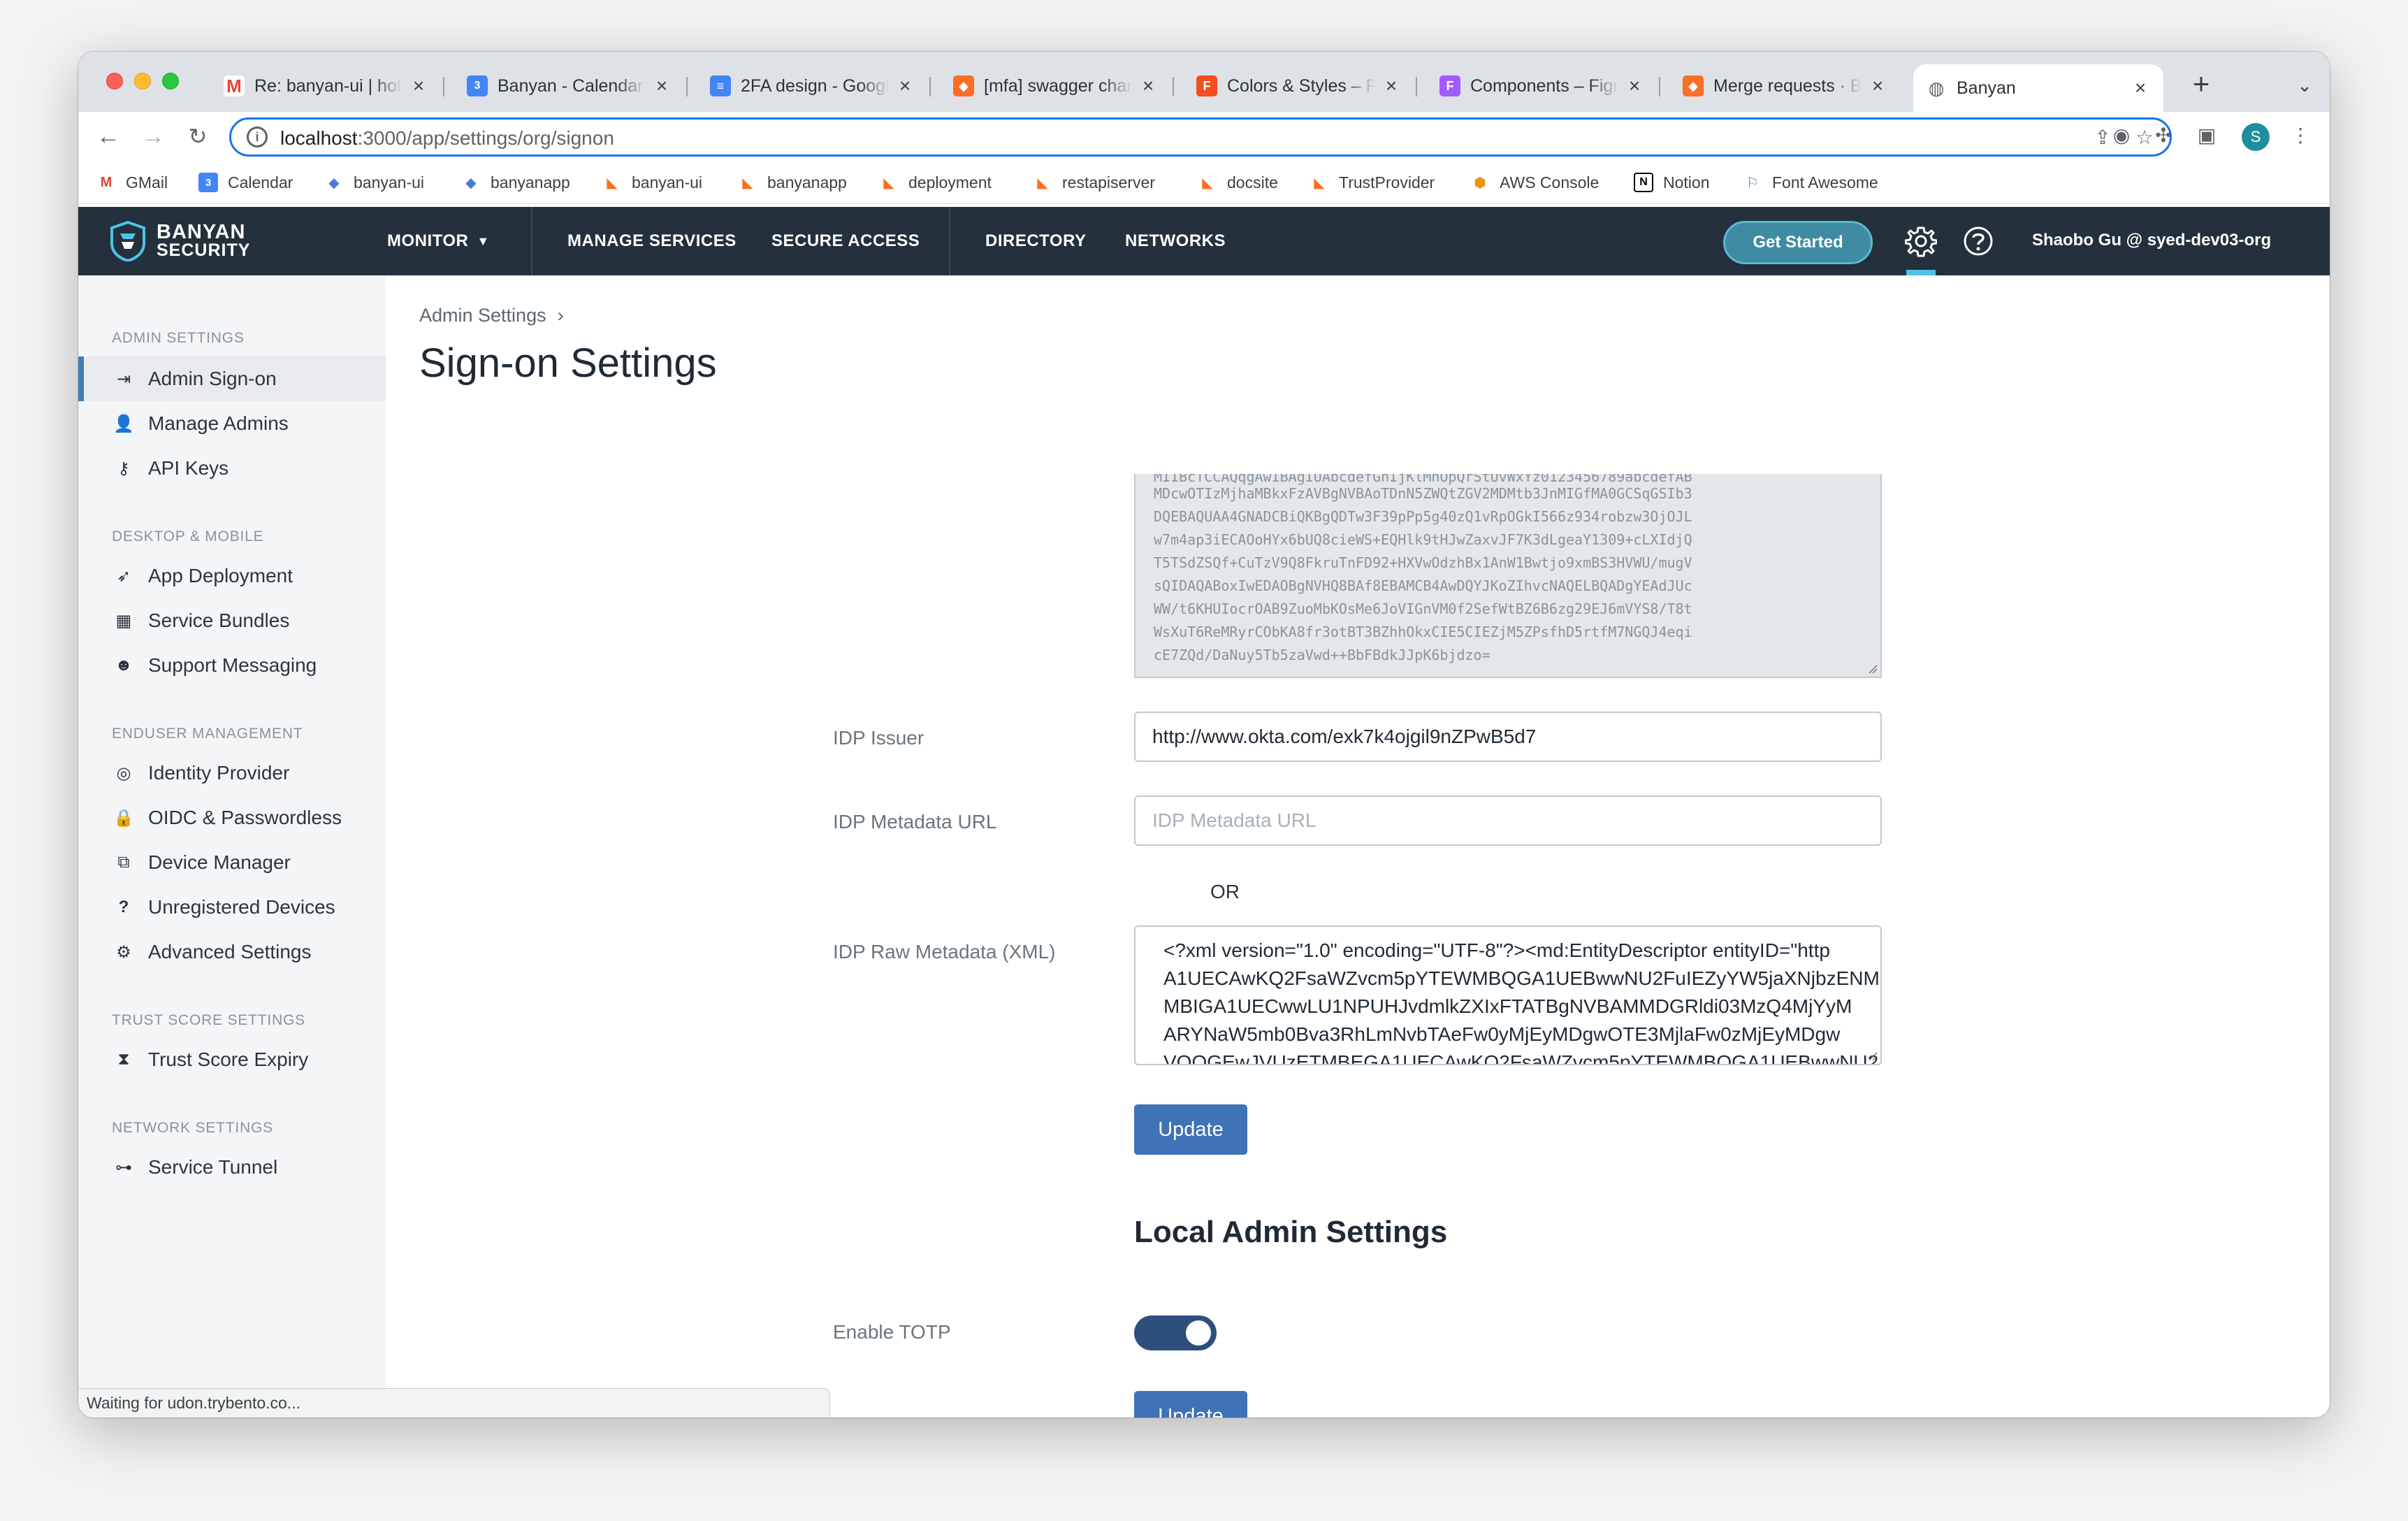  What do you see at coordinates (1798, 242) in the screenshot?
I see `get-started-button: Get Started` at bounding box center [1798, 242].